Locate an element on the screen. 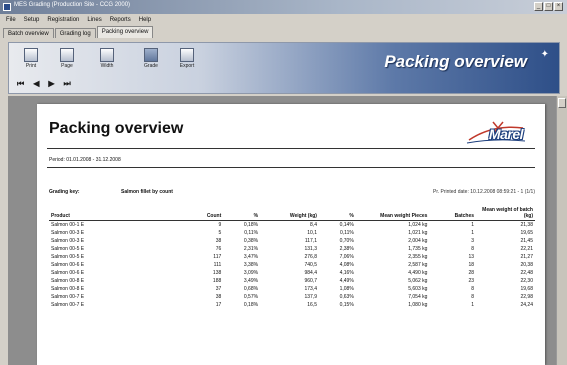 This screenshot has width=567, height=365. page-width-icon is located at coordinates (107, 55).